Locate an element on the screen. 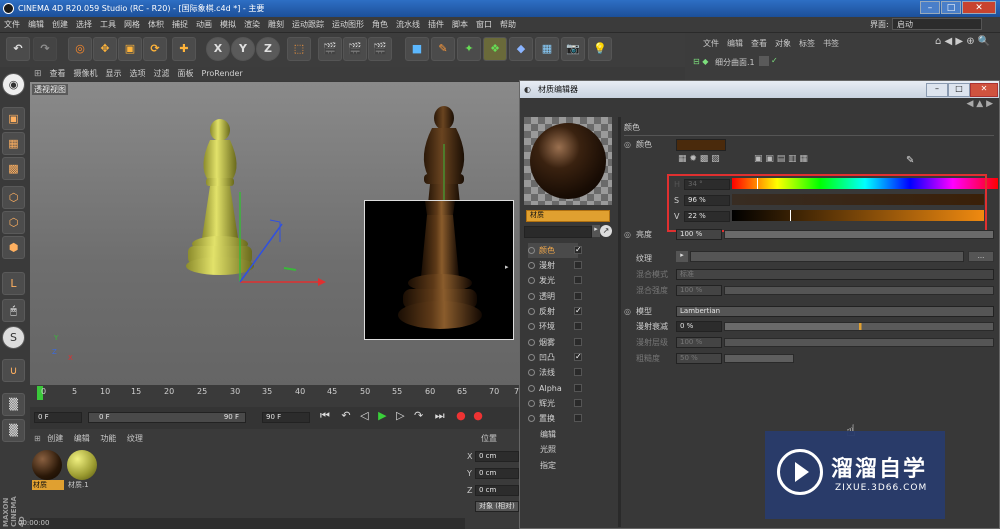 This screenshot has width=1000, height=529. menu-script: 脚本 is located at coordinates (460, 24).